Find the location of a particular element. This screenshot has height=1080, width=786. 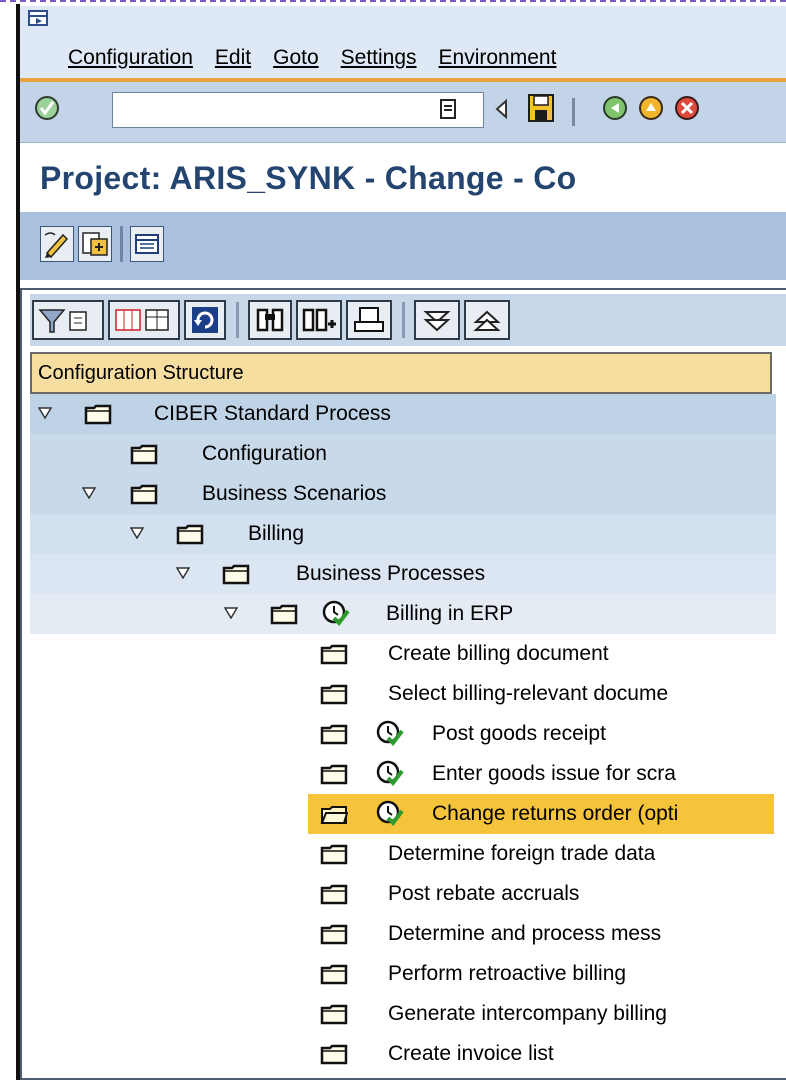

tree-row: Generate intercompany billing is located at coordinates (403, 1014).